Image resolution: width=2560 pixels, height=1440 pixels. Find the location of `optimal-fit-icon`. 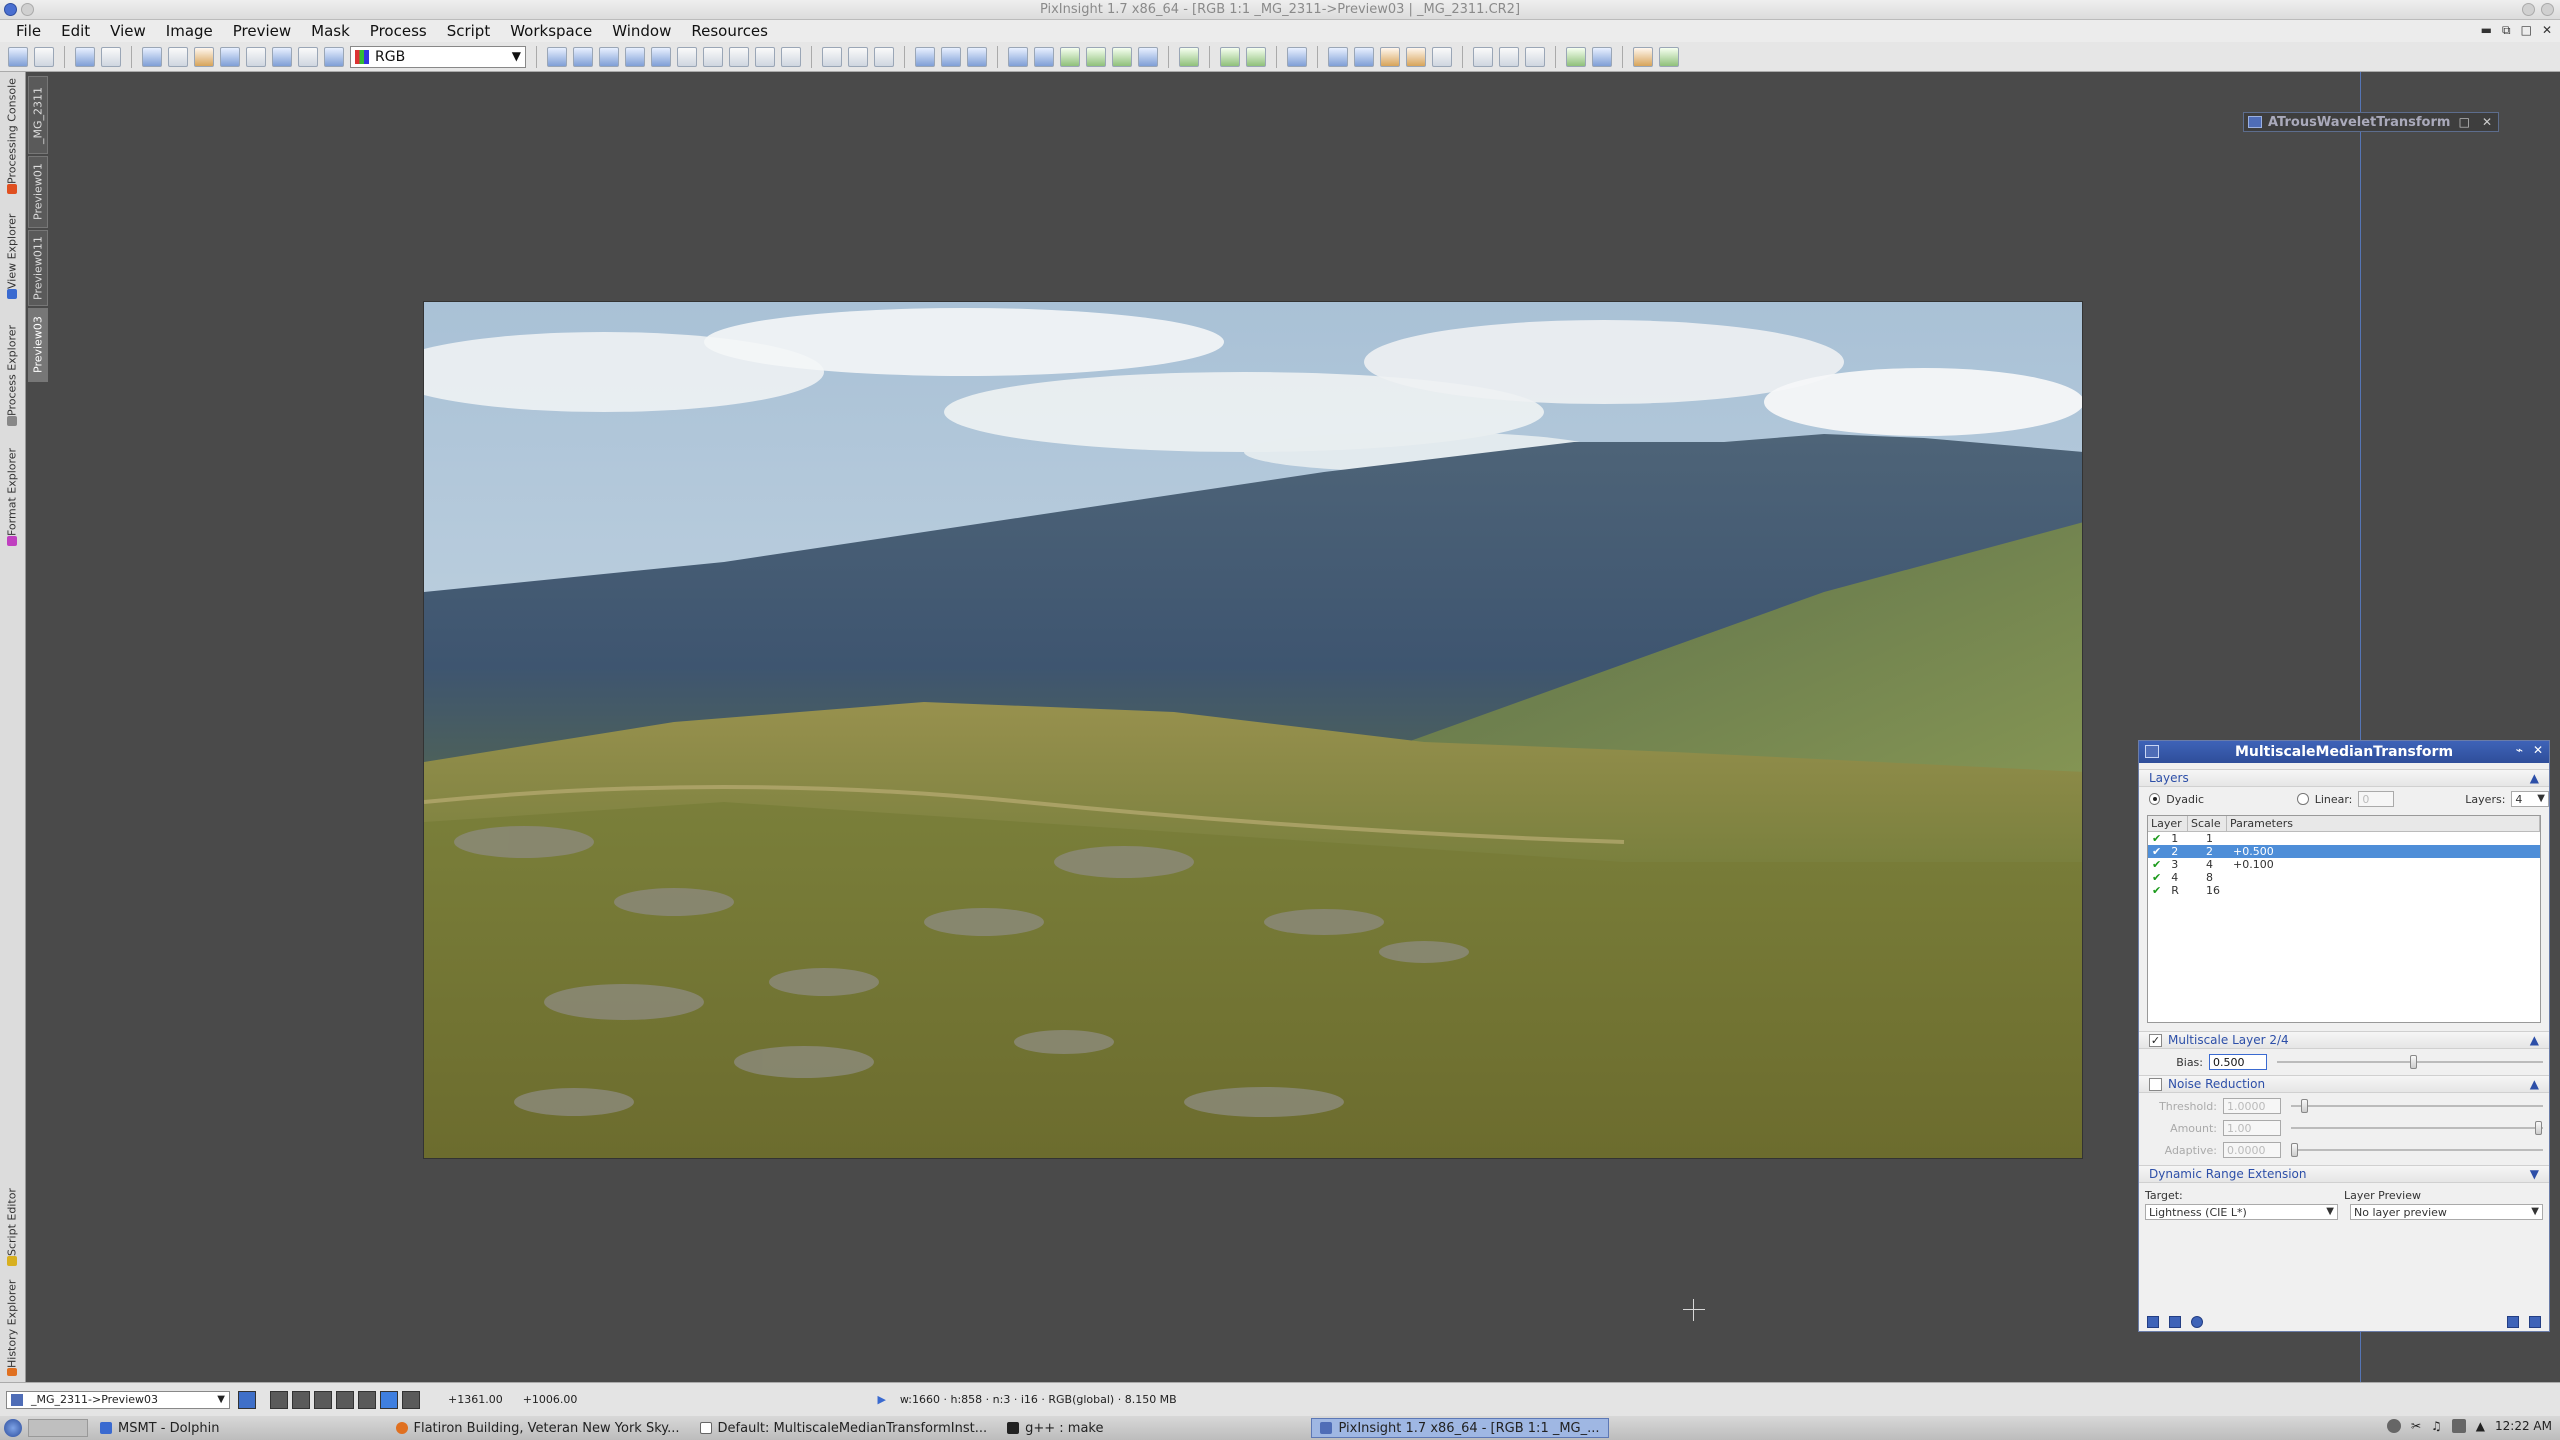

optimal-fit-icon is located at coordinates (977, 56).